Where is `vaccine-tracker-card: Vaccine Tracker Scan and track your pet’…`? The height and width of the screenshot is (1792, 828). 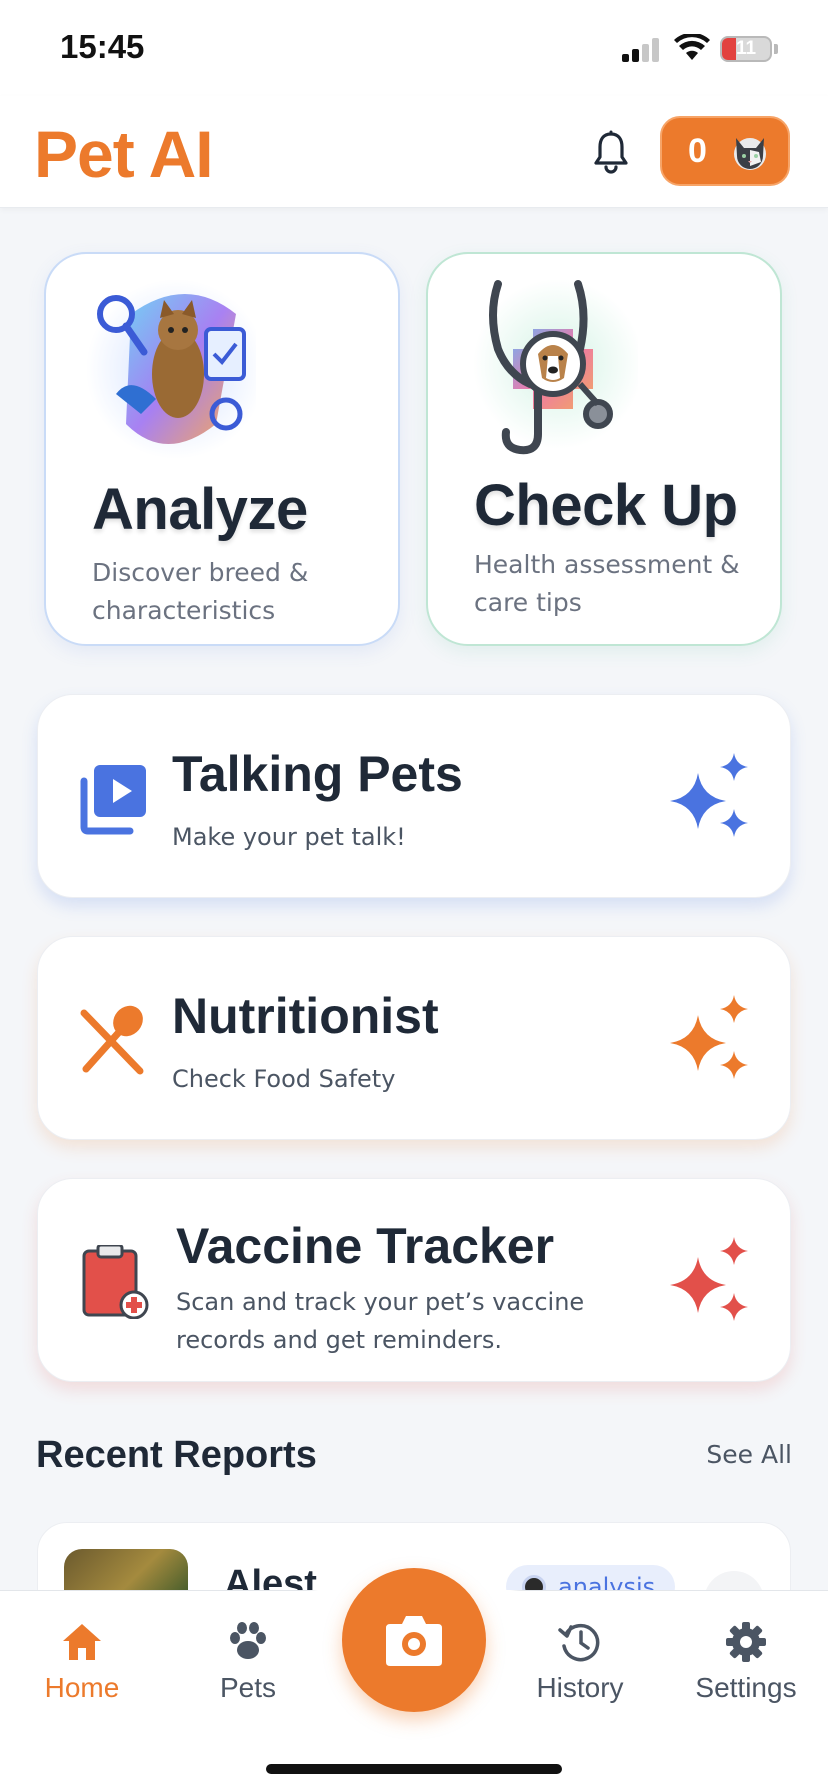
vaccine-tracker-card: Vaccine Tracker Scan and track your pet’… is located at coordinates (414, 1280).